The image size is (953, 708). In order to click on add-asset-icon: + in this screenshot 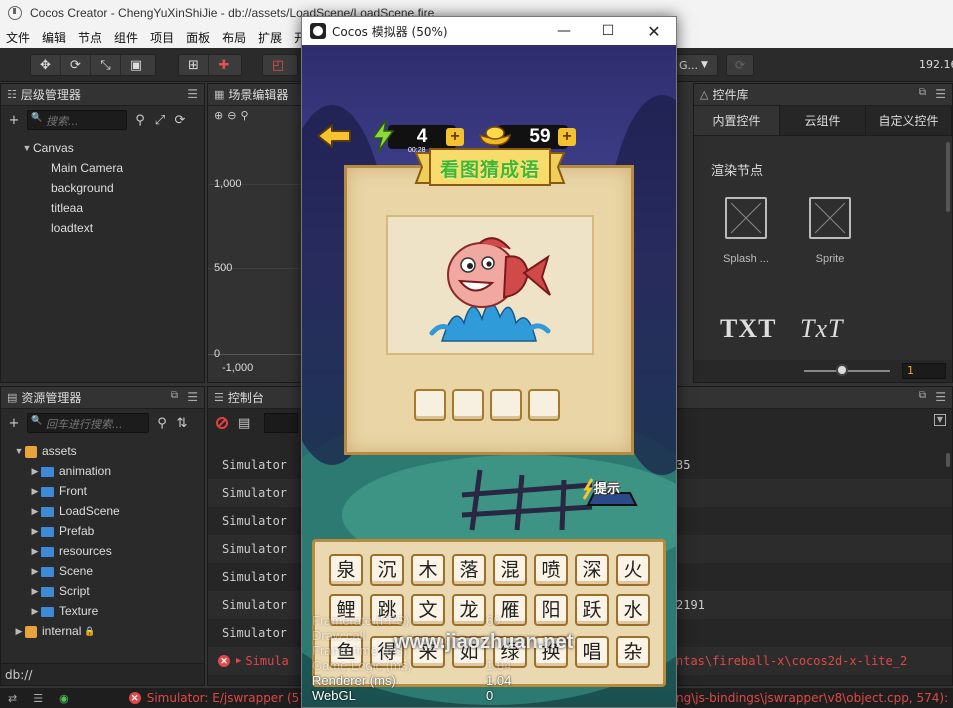, I will do `click(14, 423)`.